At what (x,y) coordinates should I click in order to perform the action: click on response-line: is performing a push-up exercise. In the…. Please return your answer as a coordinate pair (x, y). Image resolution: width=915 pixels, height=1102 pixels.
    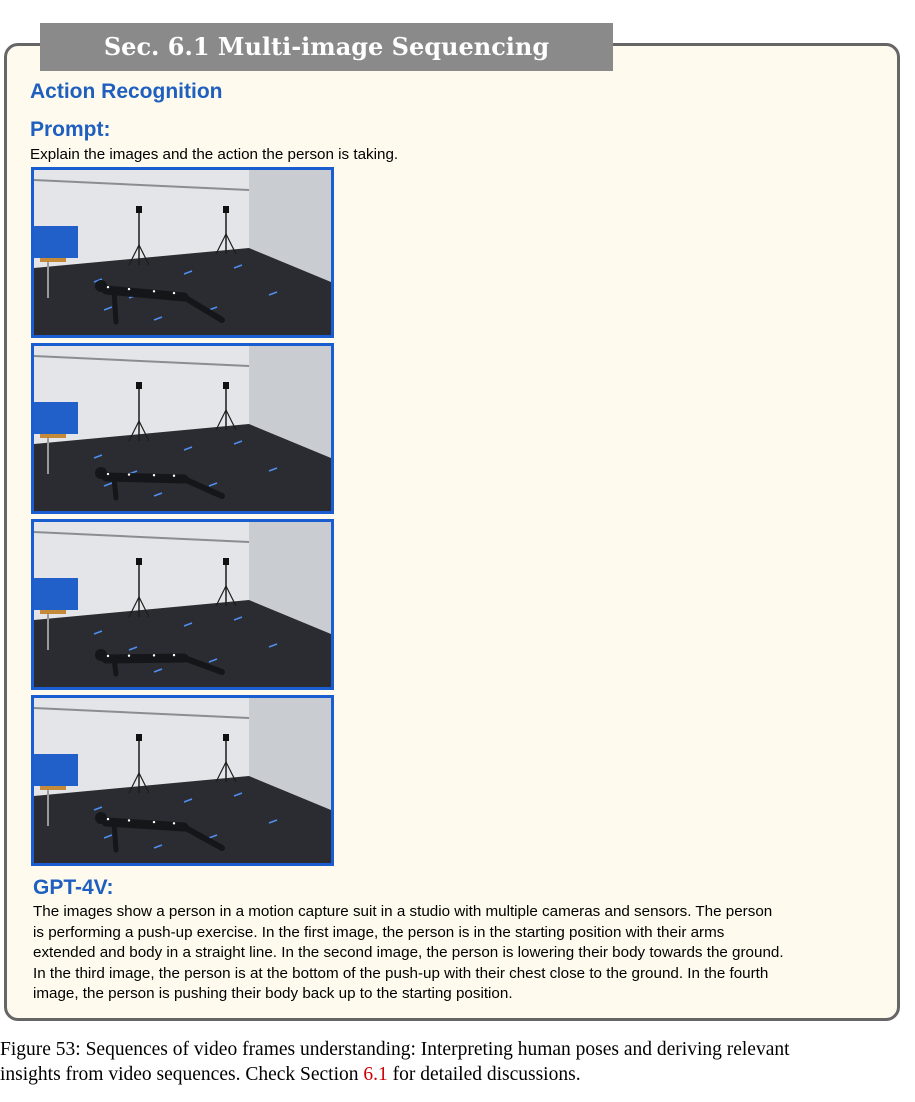
    Looking at the image, I should click on (379, 932).